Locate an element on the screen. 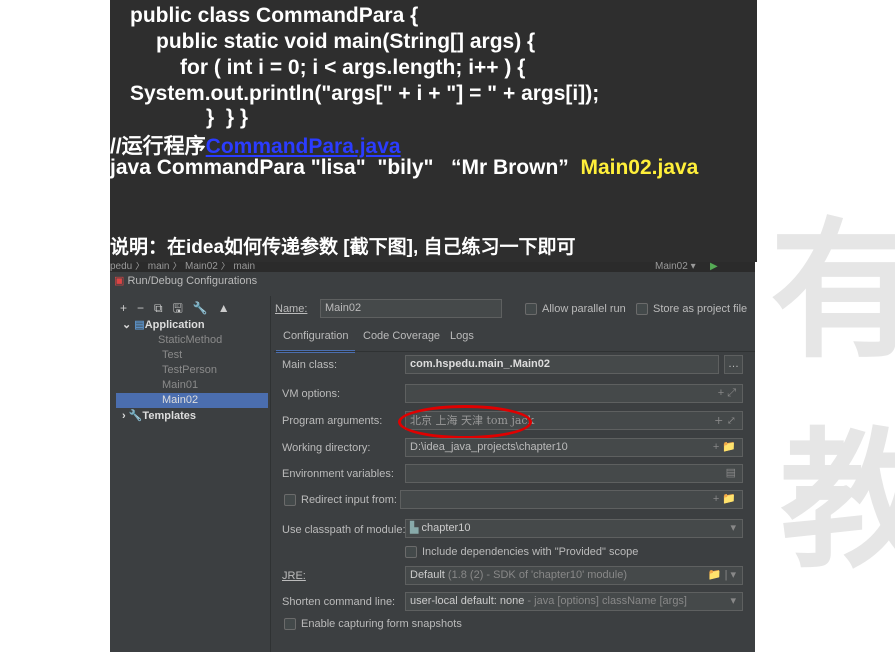 This screenshot has height=656, width=895. tab-configuration: Configuration is located at coordinates (316, 341).